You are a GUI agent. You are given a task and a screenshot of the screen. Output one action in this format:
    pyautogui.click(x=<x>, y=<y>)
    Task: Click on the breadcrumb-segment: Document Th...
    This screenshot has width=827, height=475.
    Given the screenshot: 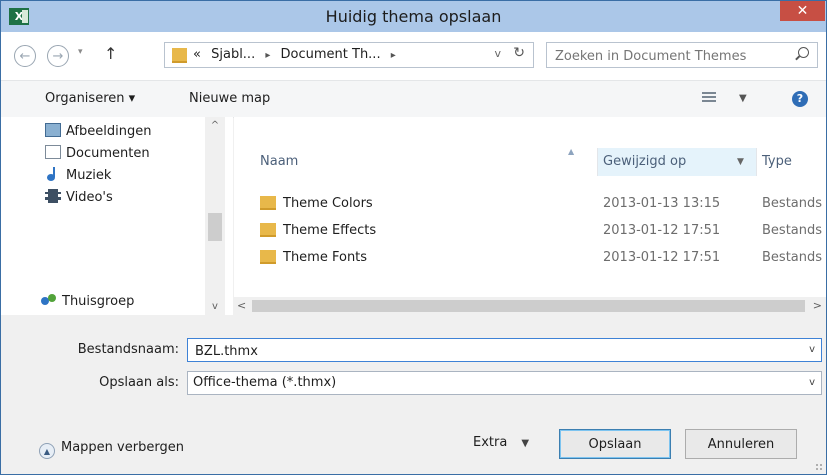 What is the action you would take?
    pyautogui.click(x=331, y=54)
    